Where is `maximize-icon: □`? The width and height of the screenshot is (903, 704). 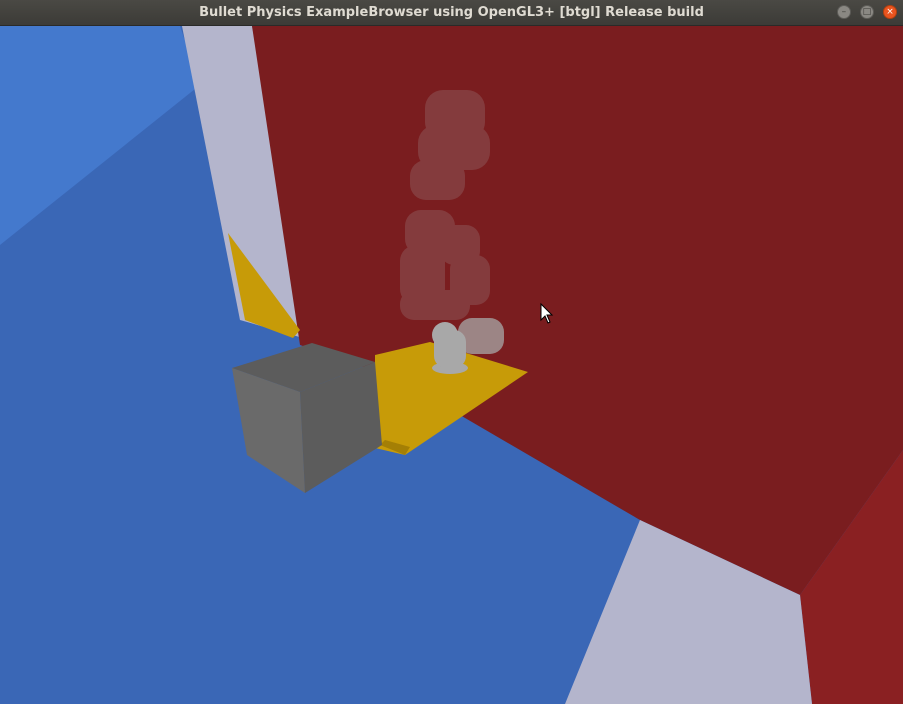 maximize-icon: □ is located at coordinates (866, 12).